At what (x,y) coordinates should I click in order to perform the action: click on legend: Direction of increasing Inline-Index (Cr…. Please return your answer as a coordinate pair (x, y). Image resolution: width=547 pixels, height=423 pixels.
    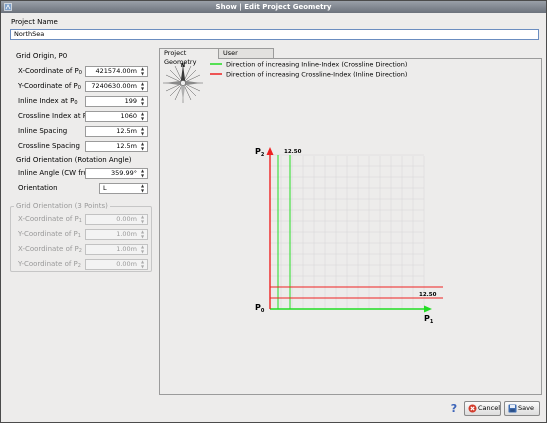
    Looking at the image, I should click on (308, 70).